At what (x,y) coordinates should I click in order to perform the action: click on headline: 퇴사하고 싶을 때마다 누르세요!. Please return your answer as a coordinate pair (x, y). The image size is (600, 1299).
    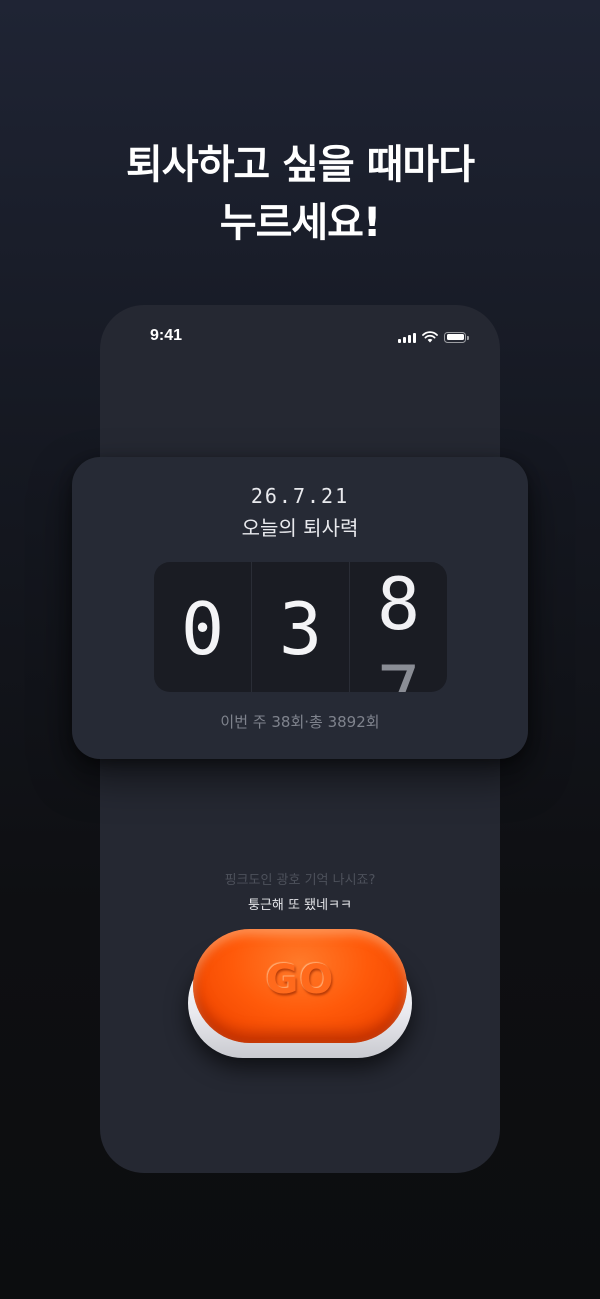
    Looking at the image, I should click on (300, 194).